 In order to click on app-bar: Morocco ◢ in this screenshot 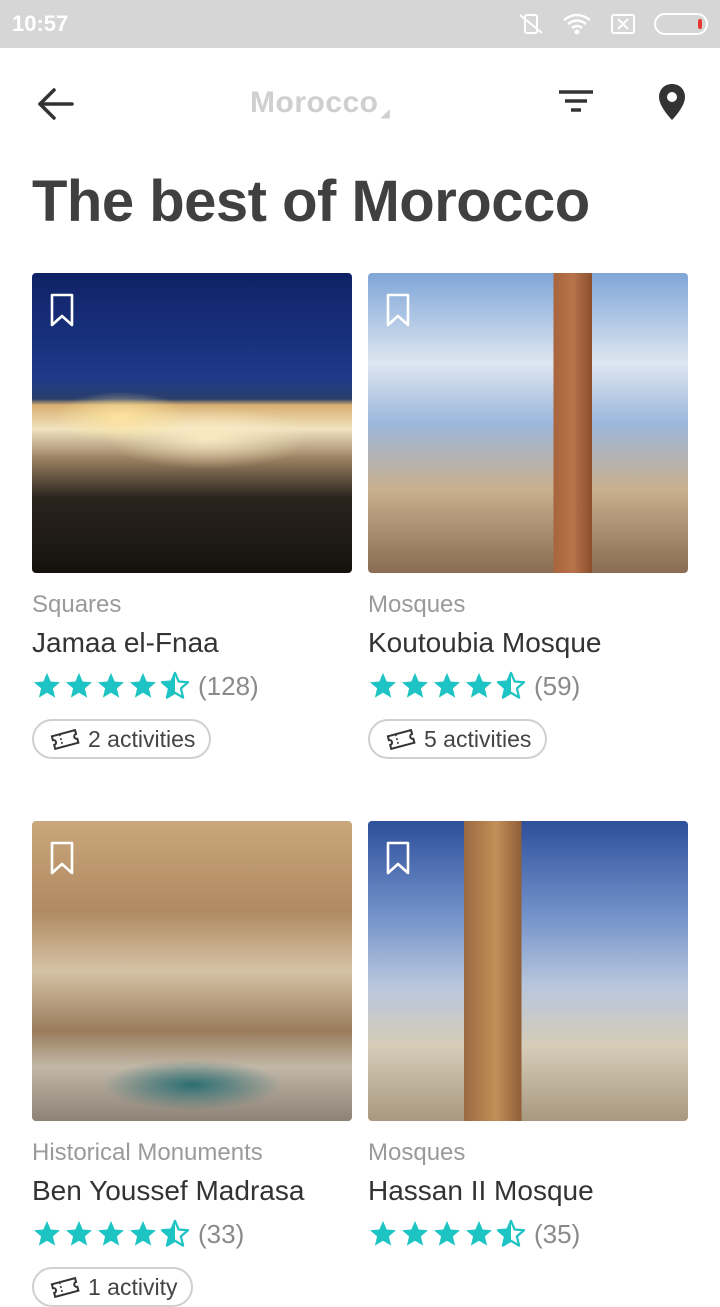, I will do `click(360, 104)`.